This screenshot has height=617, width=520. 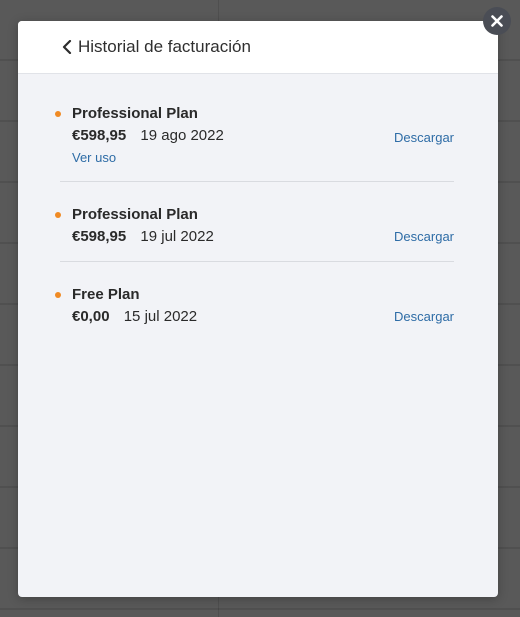 I want to click on close-button, so click(x=497, y=21).